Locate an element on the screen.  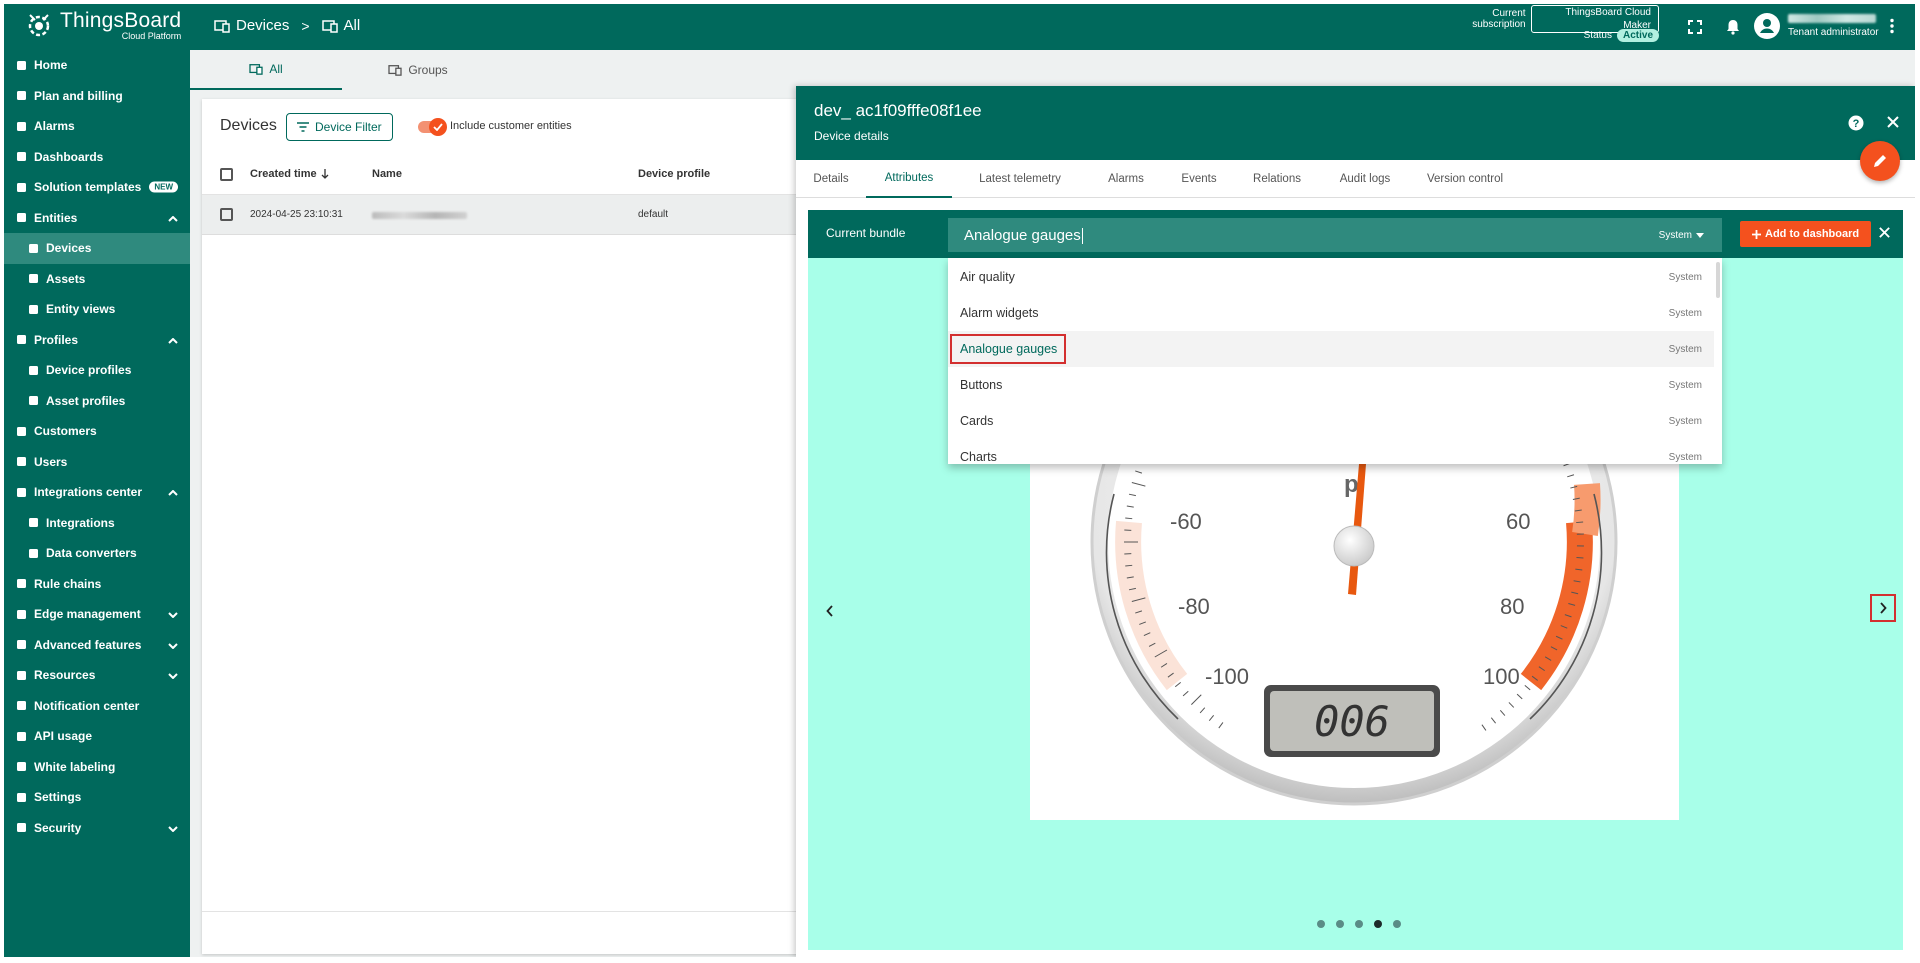
sidebar-item-label: Plan and billing is located at coordinates (78, 95).